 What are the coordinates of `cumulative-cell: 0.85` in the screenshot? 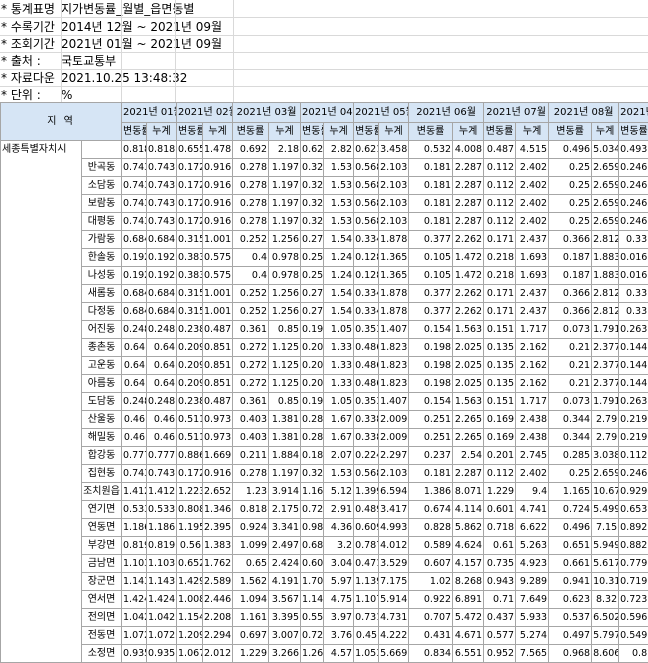 It's located at (285, 330).